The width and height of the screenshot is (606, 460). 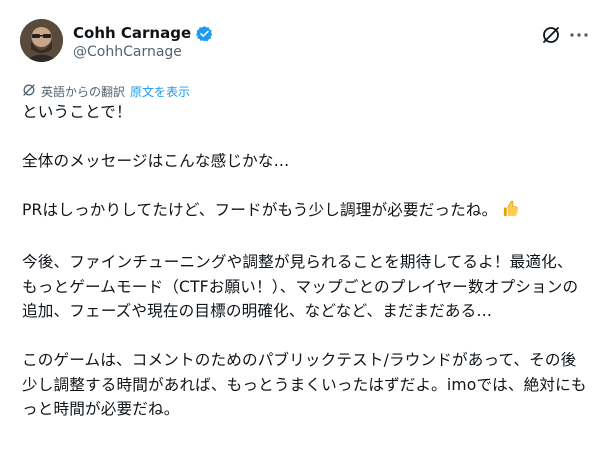 I want to click on author-display-name: Cohh Carnage, so click(x=132, y=33).